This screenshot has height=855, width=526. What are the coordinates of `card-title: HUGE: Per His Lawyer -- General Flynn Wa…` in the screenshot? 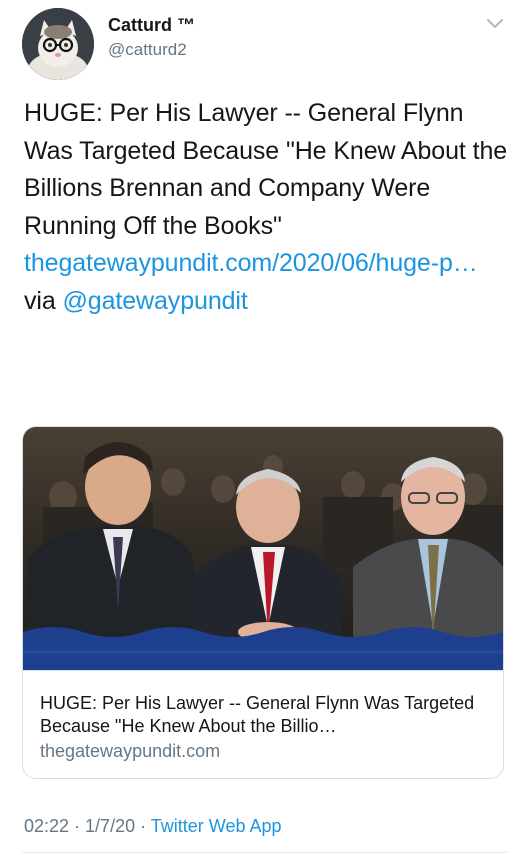 It's located at (265, 715).